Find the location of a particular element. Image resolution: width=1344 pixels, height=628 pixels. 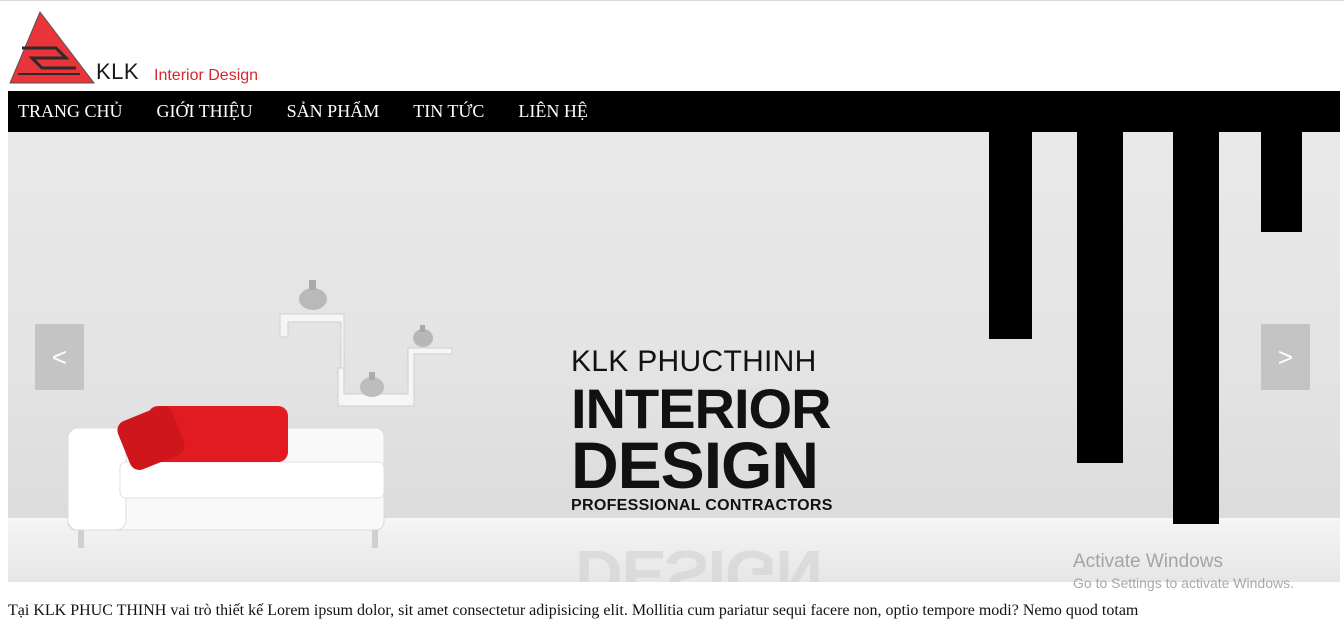

top-border is located at coordinates (672, 0).